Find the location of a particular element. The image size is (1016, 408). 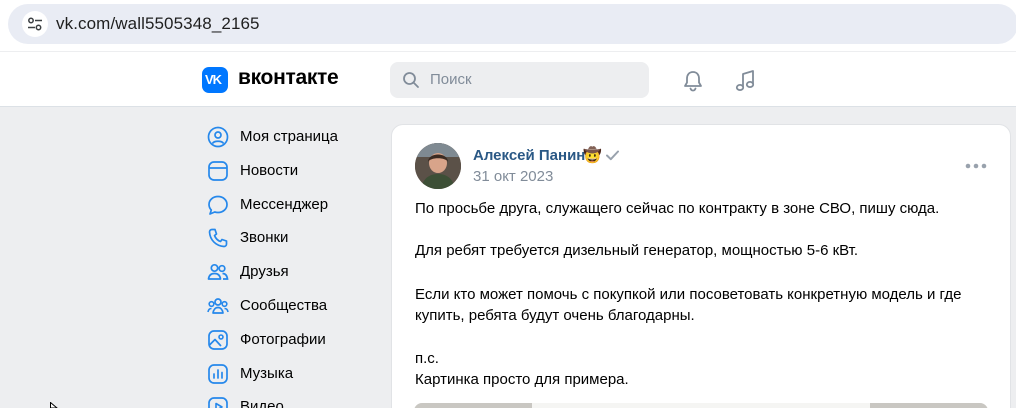

nav-label: Музыка is located at coordinates (267, 373).